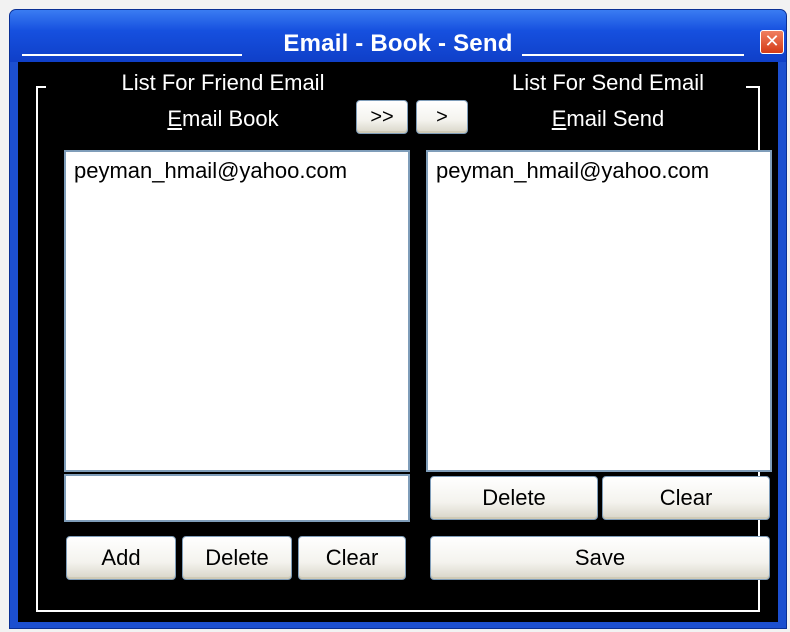  What do you see at coordinates (175, 118) in the screenshot?
I see `email-book-mnemonic: E` at bounding box center [175, 118].